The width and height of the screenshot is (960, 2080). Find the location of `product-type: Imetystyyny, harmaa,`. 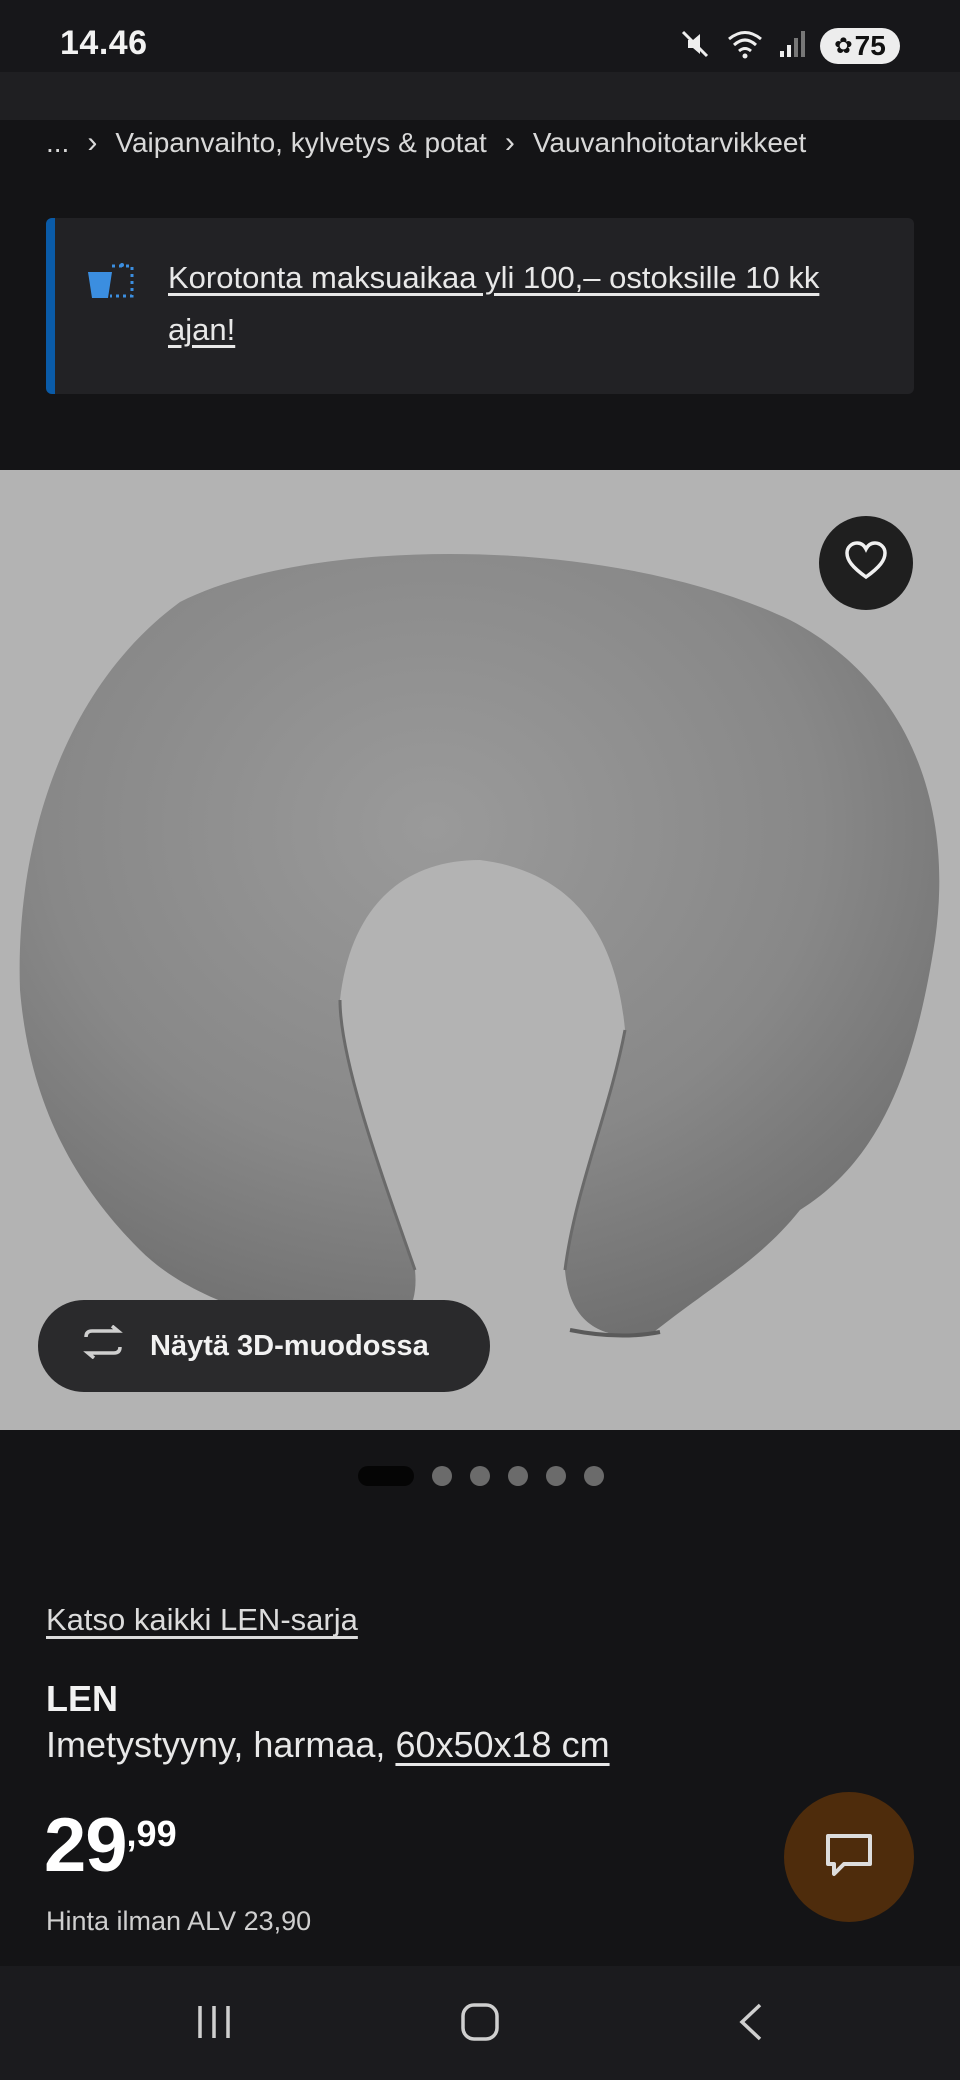

product-type: Imetystyyny, harmaa, is located at coordinates (216, 1744).